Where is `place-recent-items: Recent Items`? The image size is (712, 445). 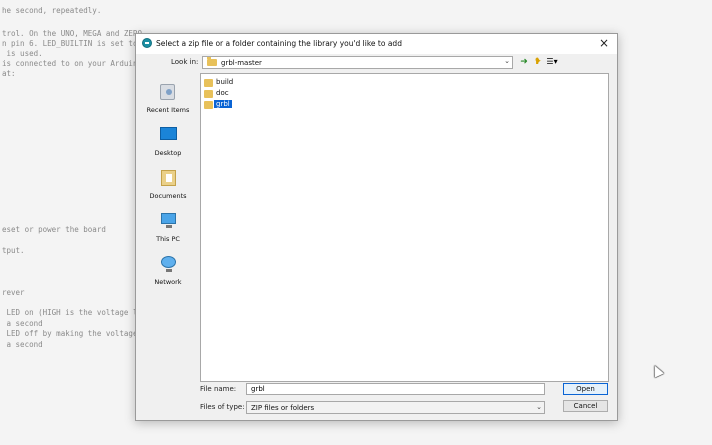 place-recent-items: Recent Items is located at coordinates (168, 100).